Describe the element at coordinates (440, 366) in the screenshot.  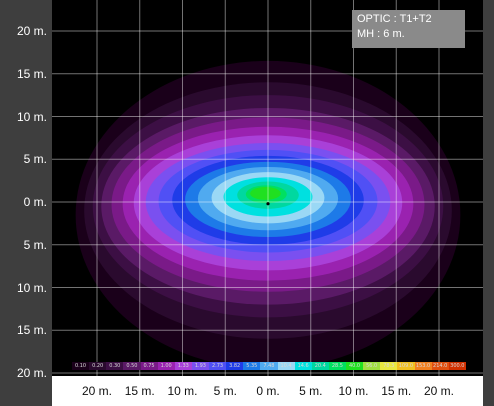
I see `legend-swatch: 214.0` at that location.